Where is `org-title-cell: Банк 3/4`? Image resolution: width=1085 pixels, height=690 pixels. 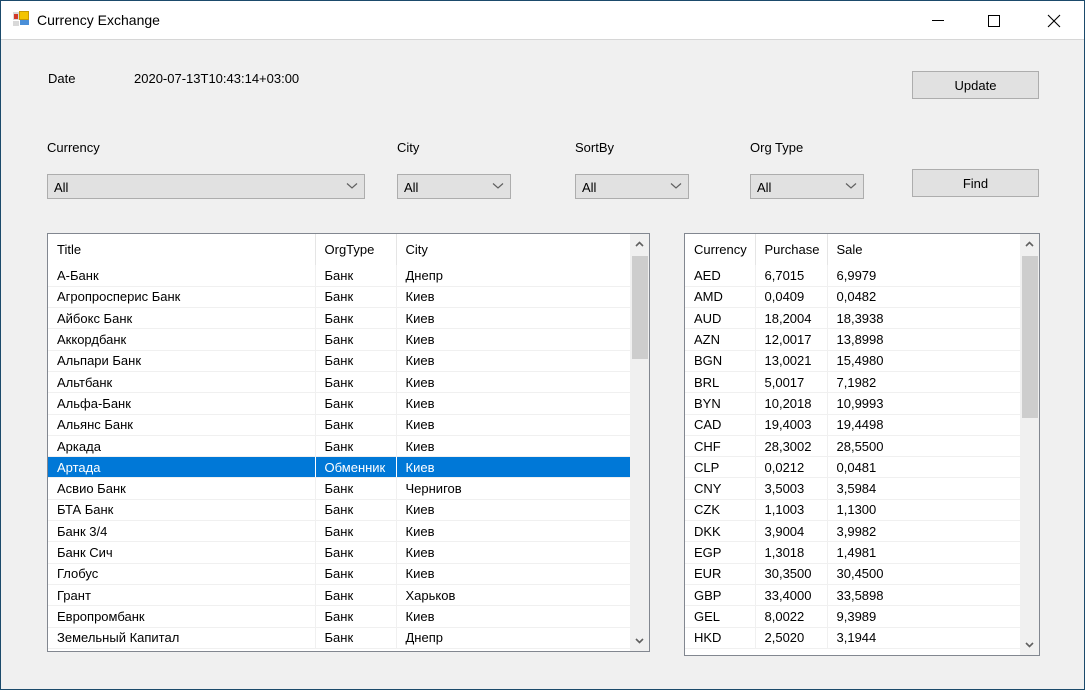 org-title-cell: Банк 3/4 is located at coordinates (182, 531).